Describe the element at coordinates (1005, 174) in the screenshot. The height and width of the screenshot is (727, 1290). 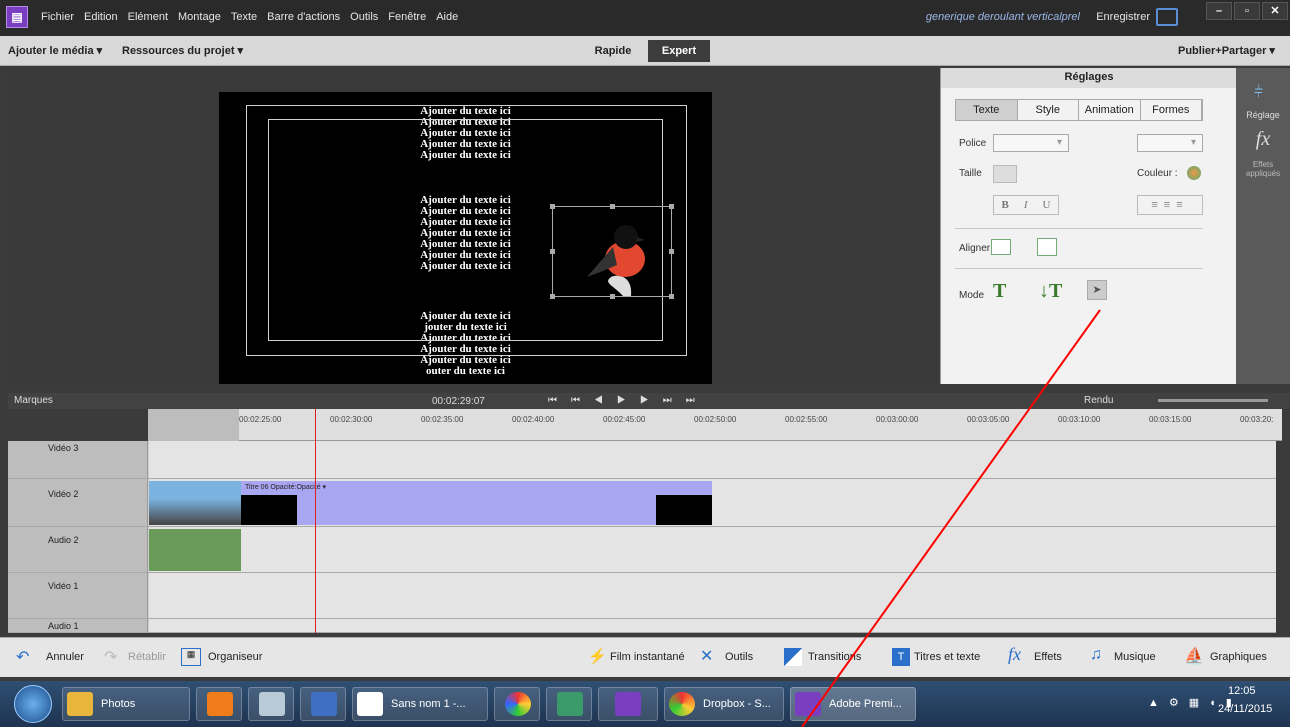
I see `size-field` at that location.